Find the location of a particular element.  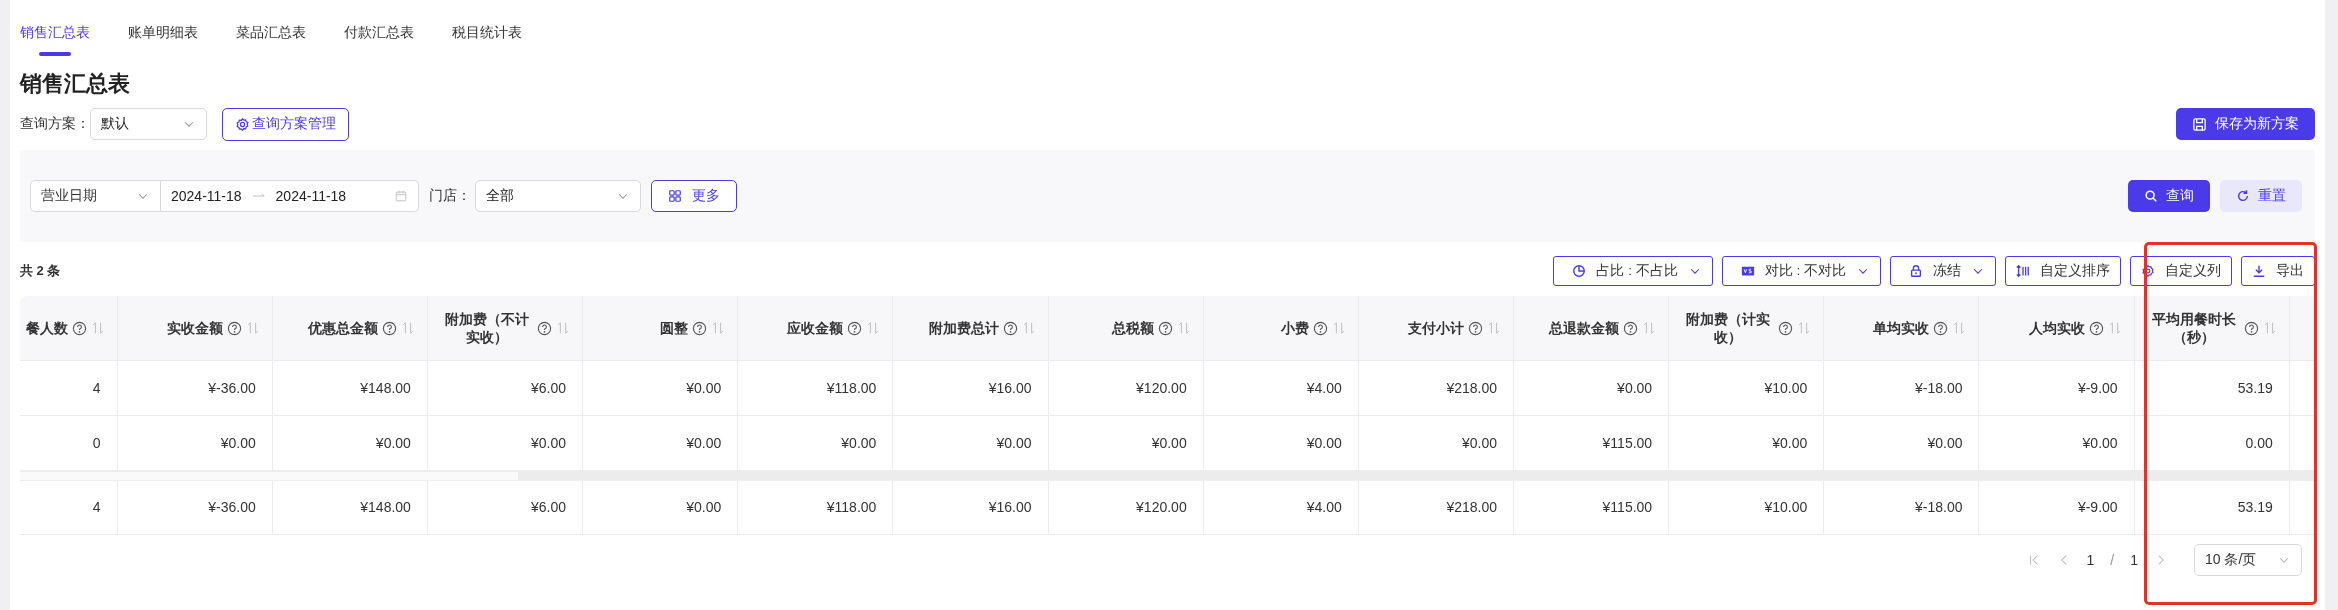

column-header: 平均用餐时长（秒） is located at coordinates (2212, 328).